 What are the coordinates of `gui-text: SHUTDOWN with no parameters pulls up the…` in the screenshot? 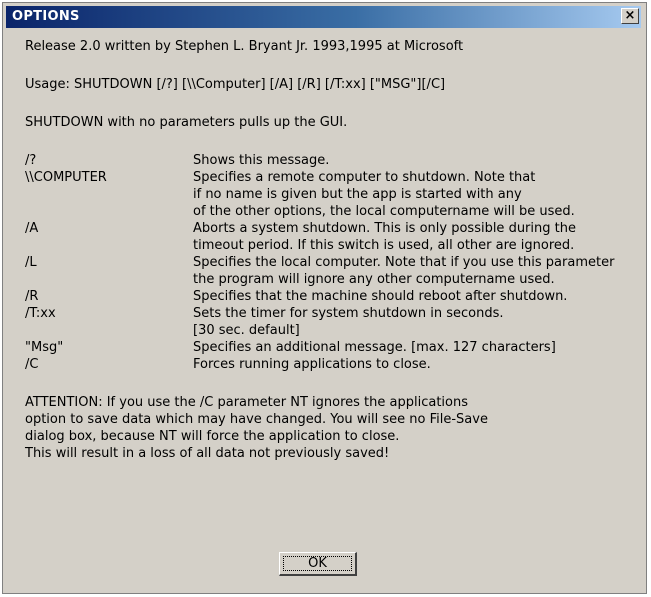 It's located at (186, 122).